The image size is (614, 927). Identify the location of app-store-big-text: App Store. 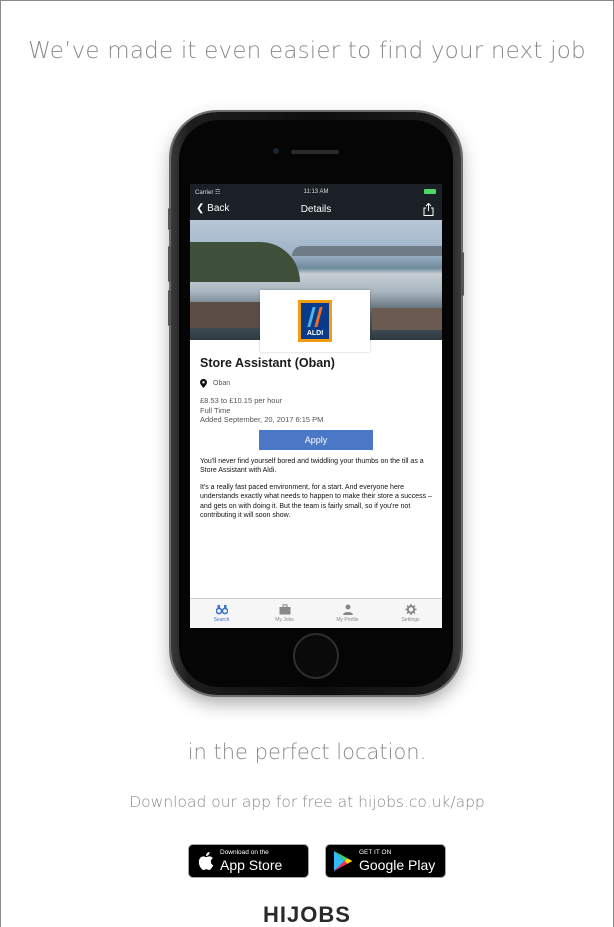
(251, 864).